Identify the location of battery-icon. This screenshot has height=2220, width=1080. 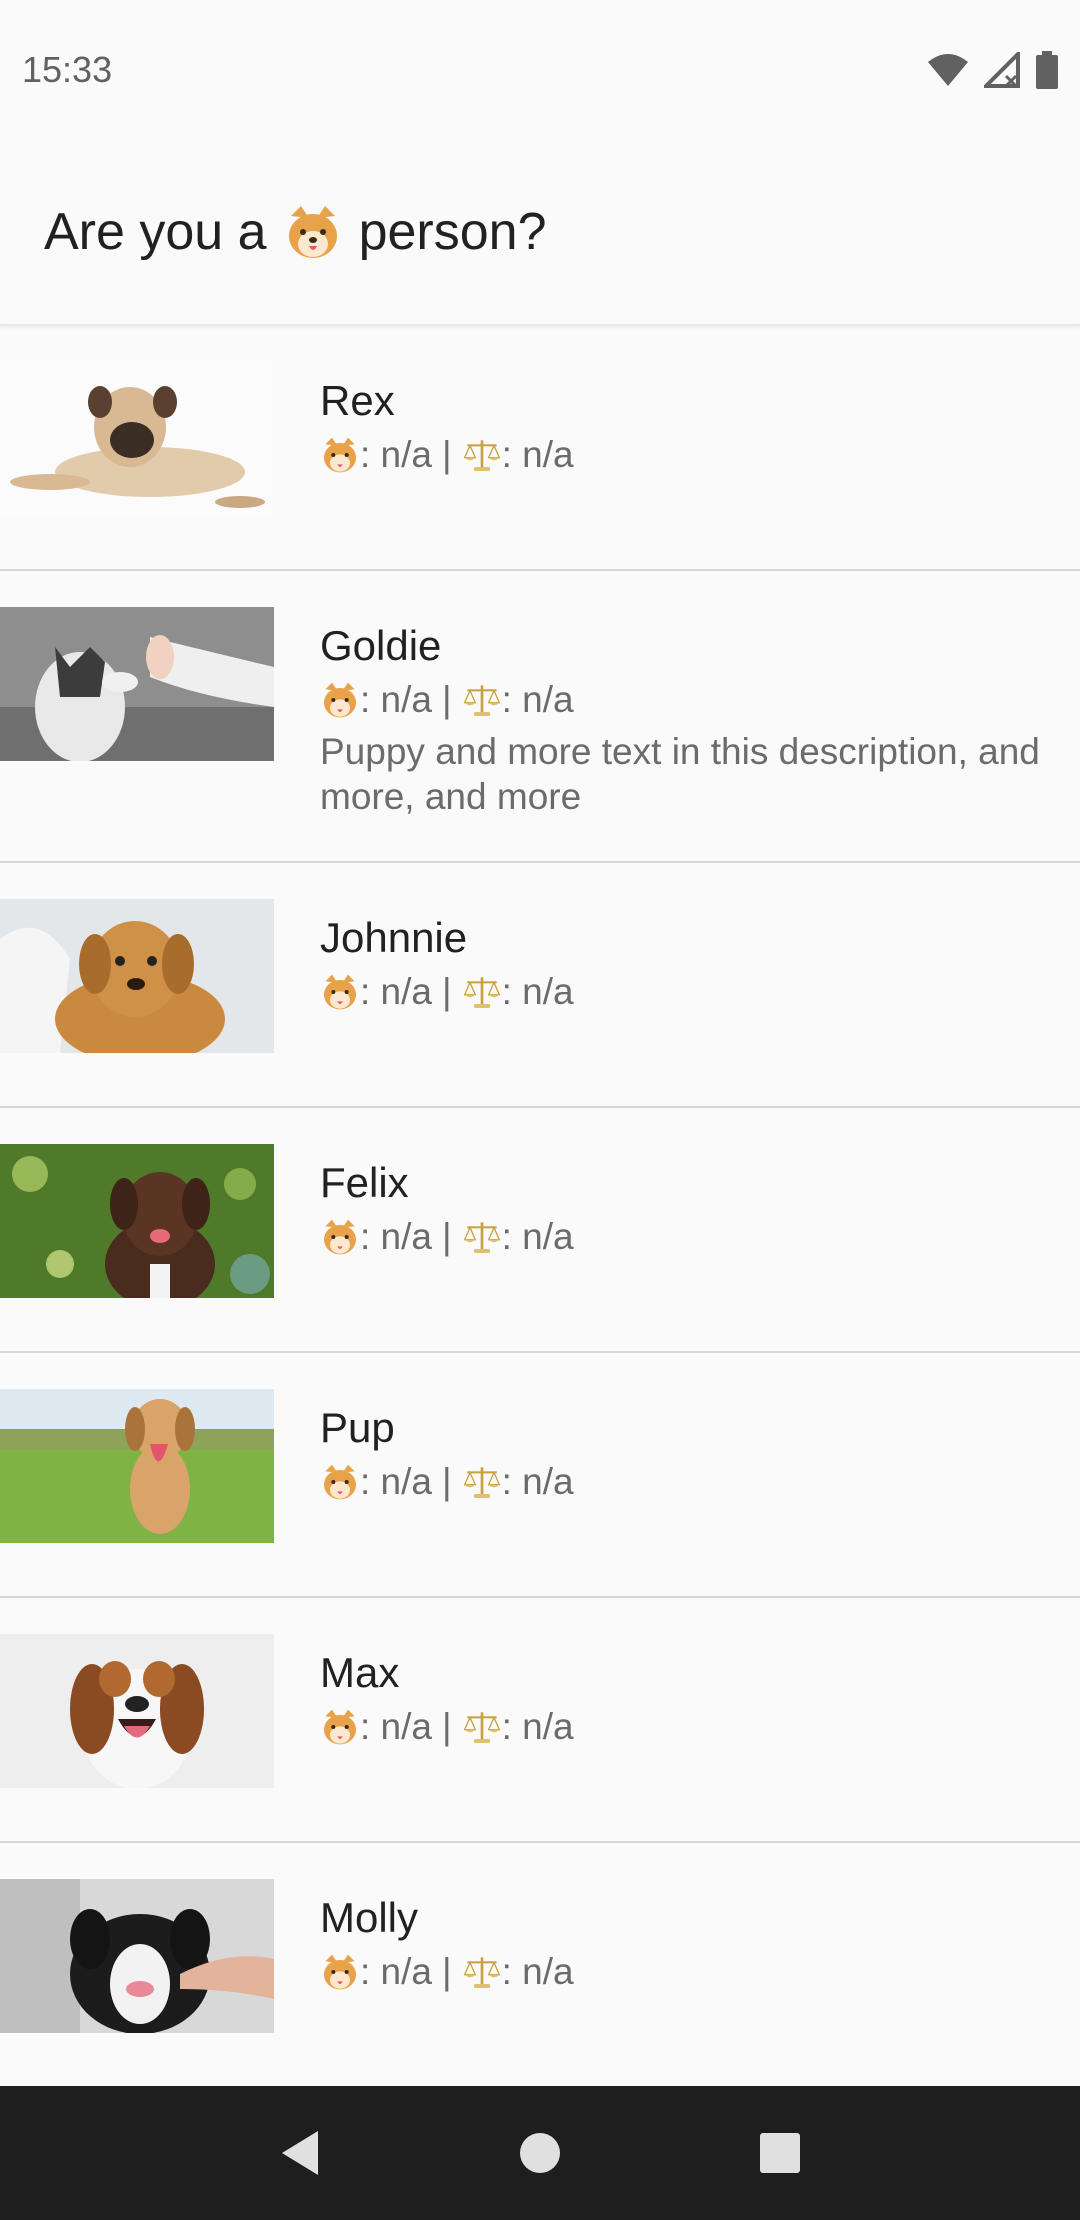
(1047, 70).